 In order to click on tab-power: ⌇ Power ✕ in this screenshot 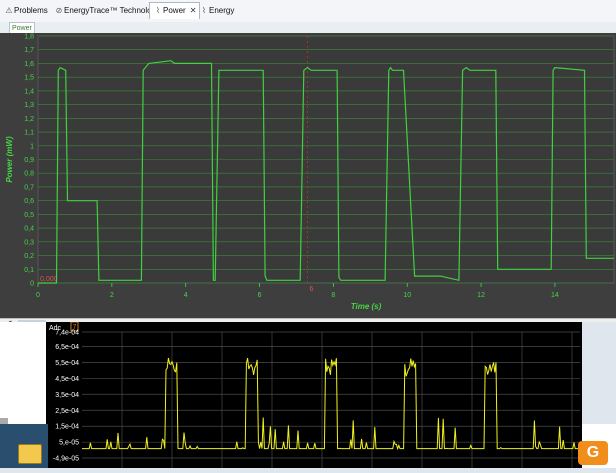, I will do `click(175, 10)`.